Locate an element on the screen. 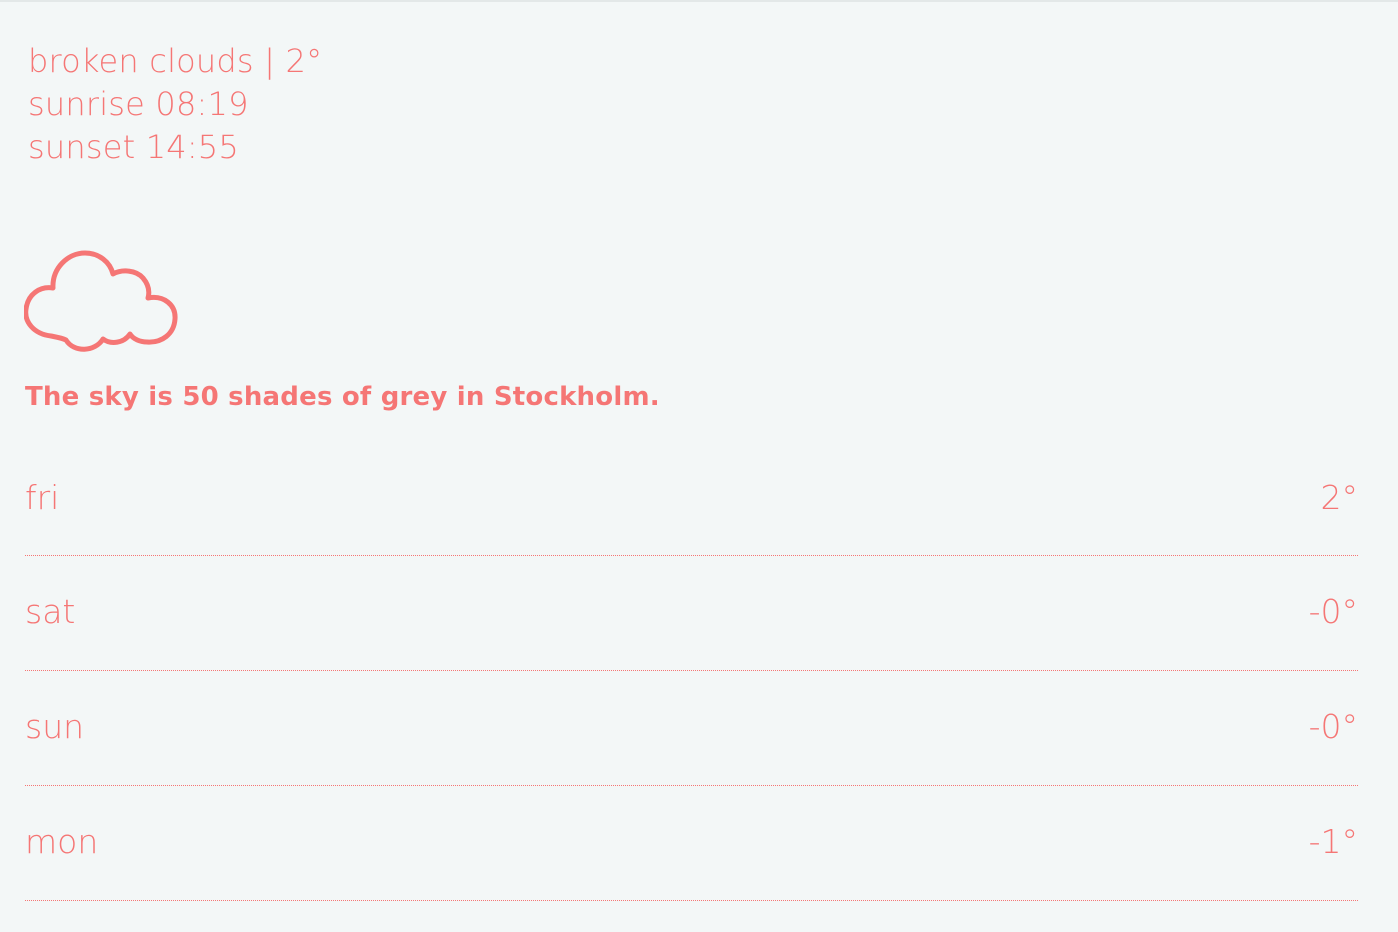 This screenshot has height=932, width=1398. condition-line: broken clouds | 2° is located at coordinates (175, 61).